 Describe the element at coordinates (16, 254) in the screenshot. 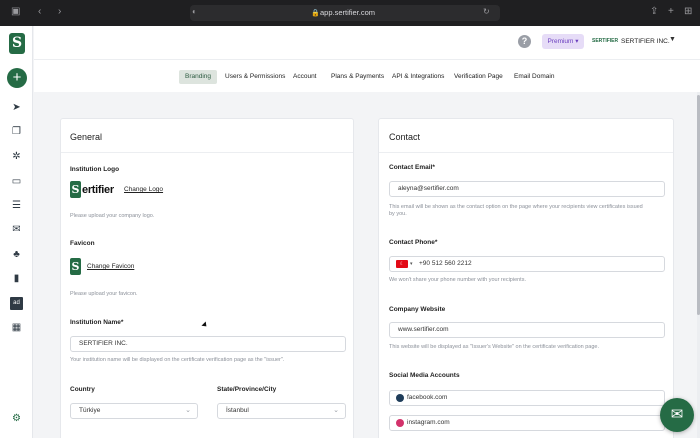

I see `users-icon: ♣` at that location.